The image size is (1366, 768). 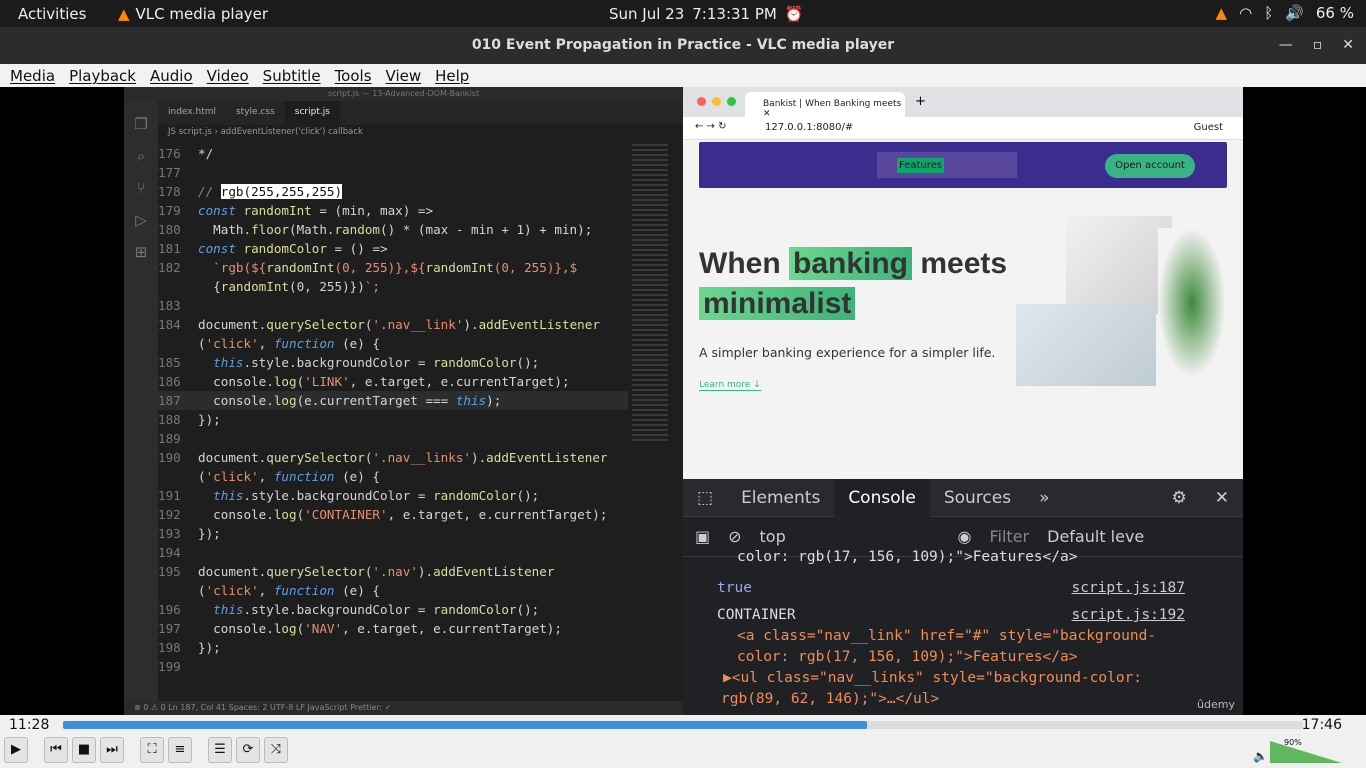 What do you see at coordinates (1285, 13) in the screenshot?
I see `system-tray: ▲ ◠ ᛒ 🔊 66 %` at bounding box center [1285, 13].